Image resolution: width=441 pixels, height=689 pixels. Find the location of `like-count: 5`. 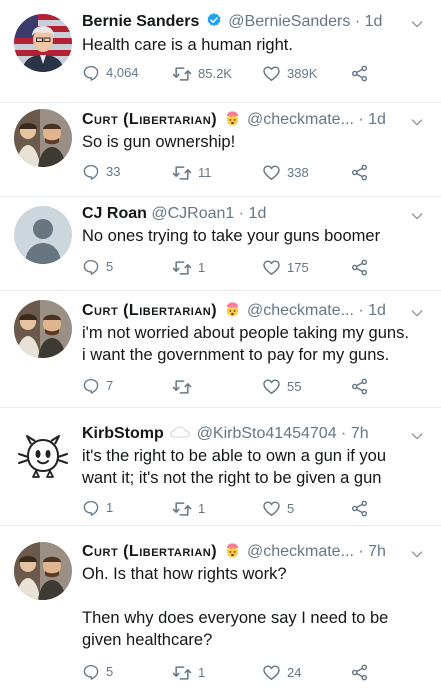

like-count: 5 is located at coordinates (291, 508).